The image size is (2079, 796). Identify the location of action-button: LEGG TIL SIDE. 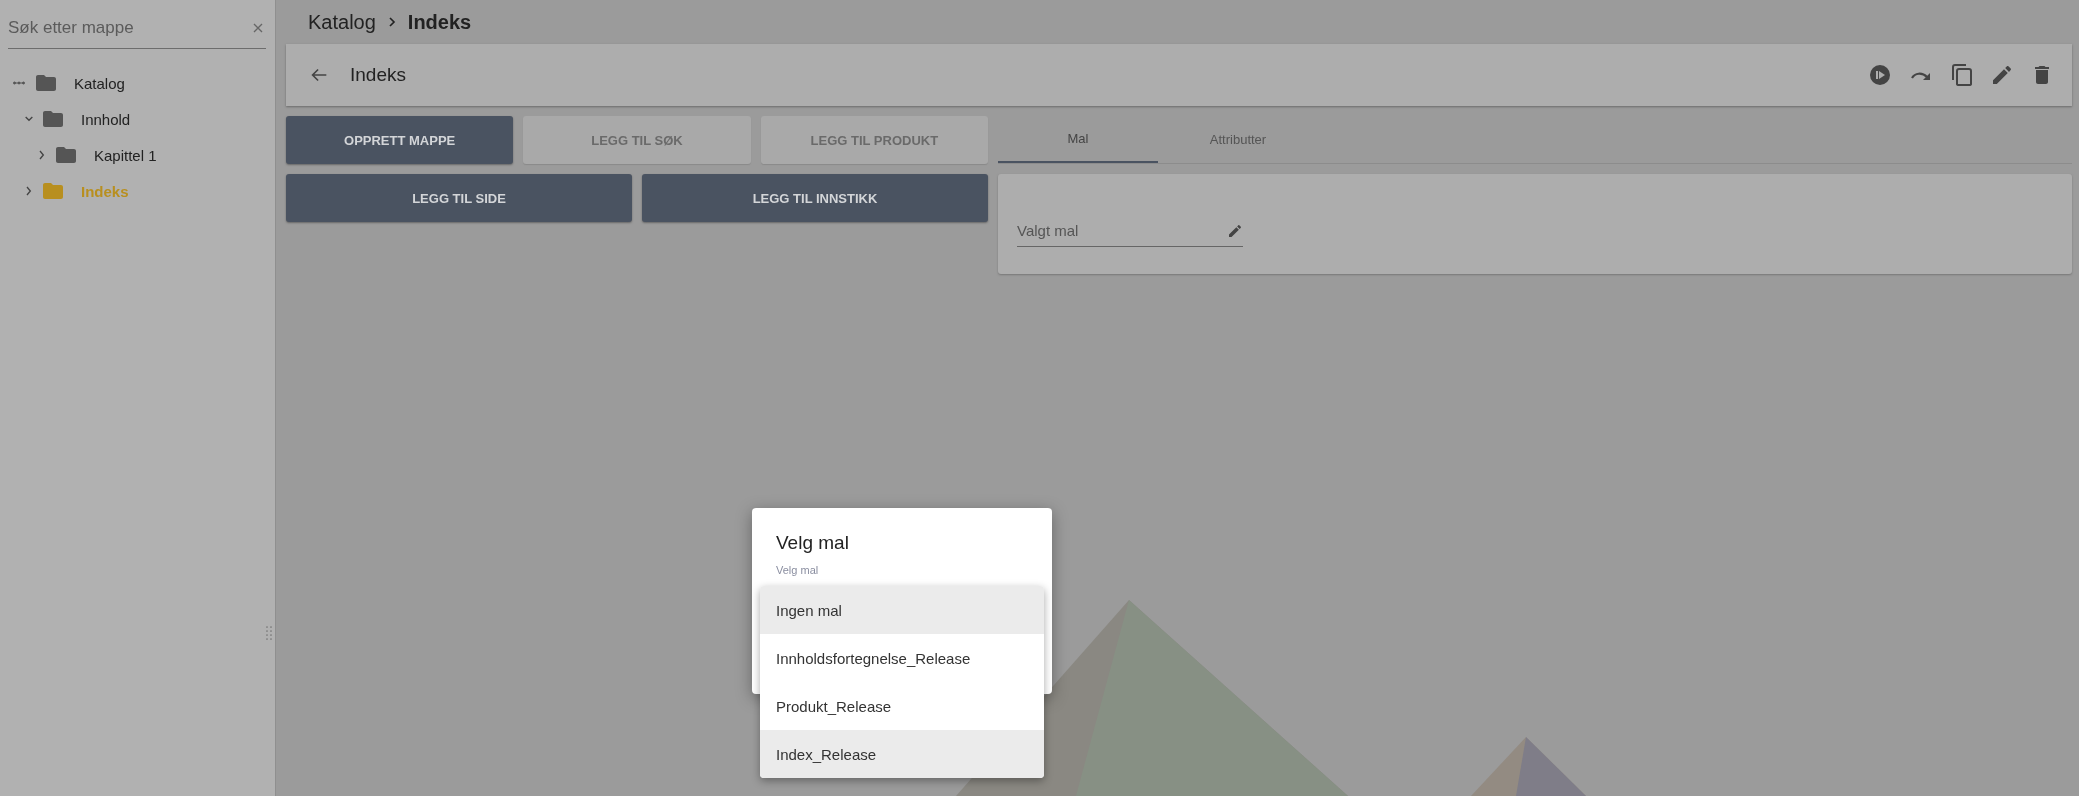
(459, 198).